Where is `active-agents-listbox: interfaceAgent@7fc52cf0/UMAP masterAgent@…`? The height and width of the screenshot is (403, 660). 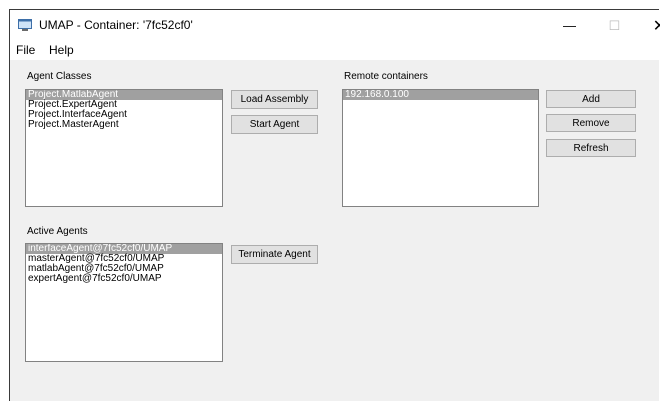
active-agents-listbox: interfaceAgent@7fc52cf0/UMAP masterAgent@… is located at coordinates (124, 302).